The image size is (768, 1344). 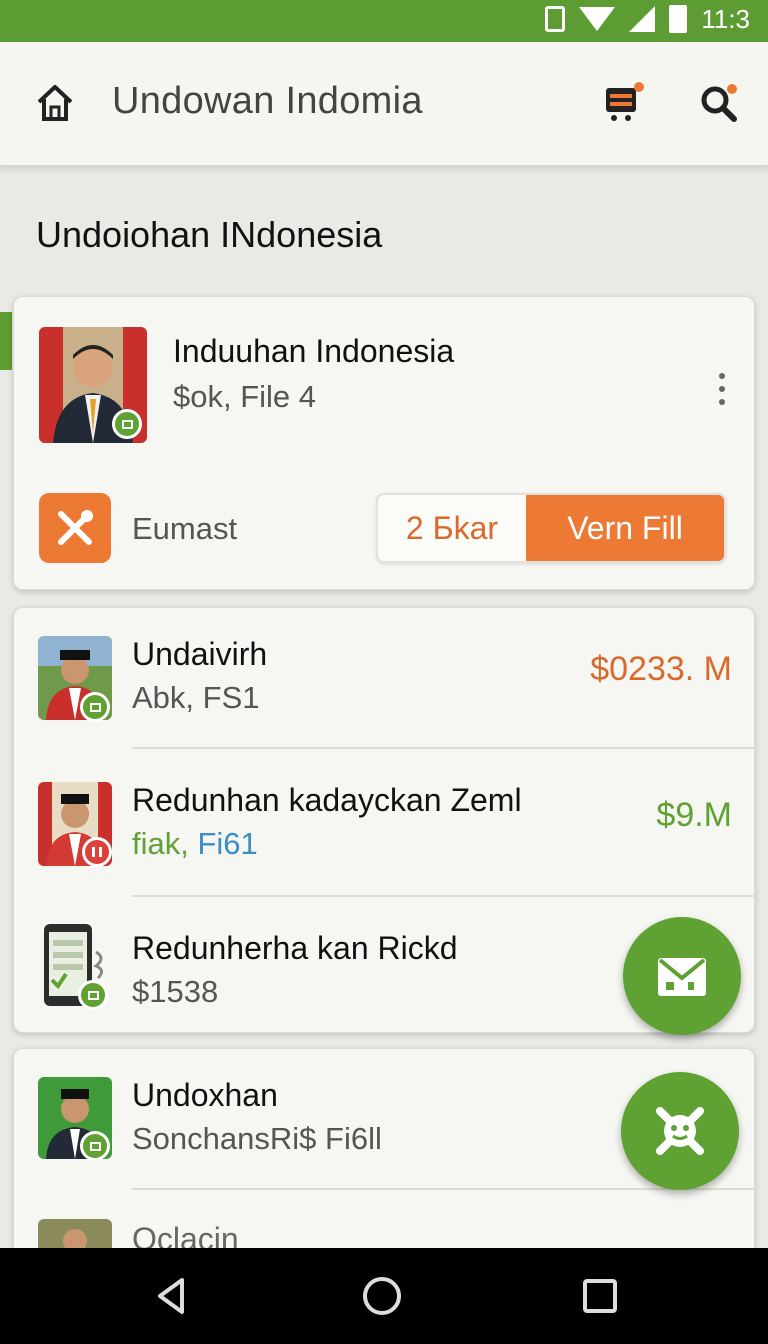 I want to click on search-button, so click(x=719, y=103).